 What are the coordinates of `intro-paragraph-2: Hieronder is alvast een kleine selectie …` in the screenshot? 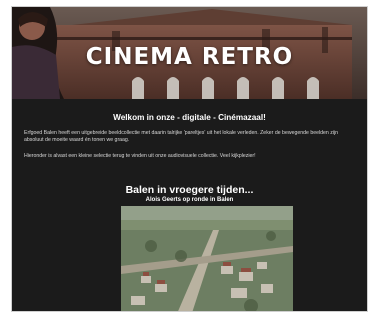 It's located at (140, 156).